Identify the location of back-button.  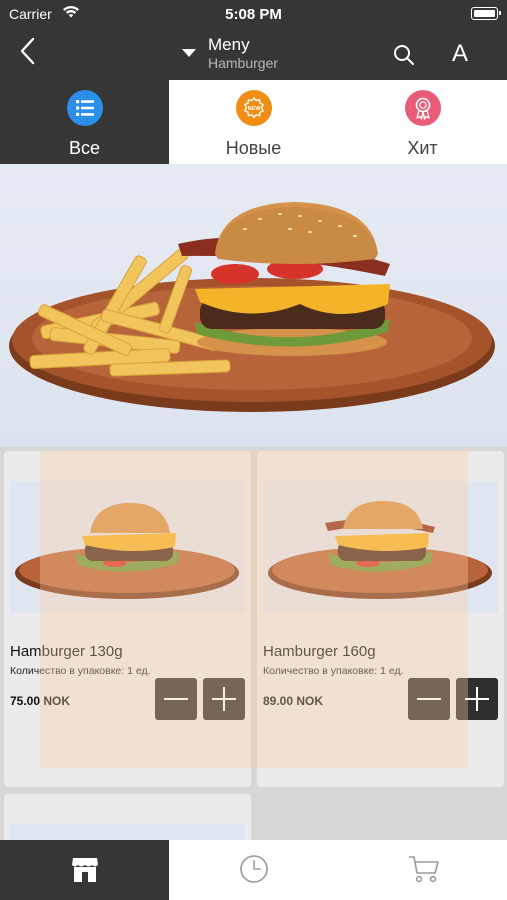
(32, 52).